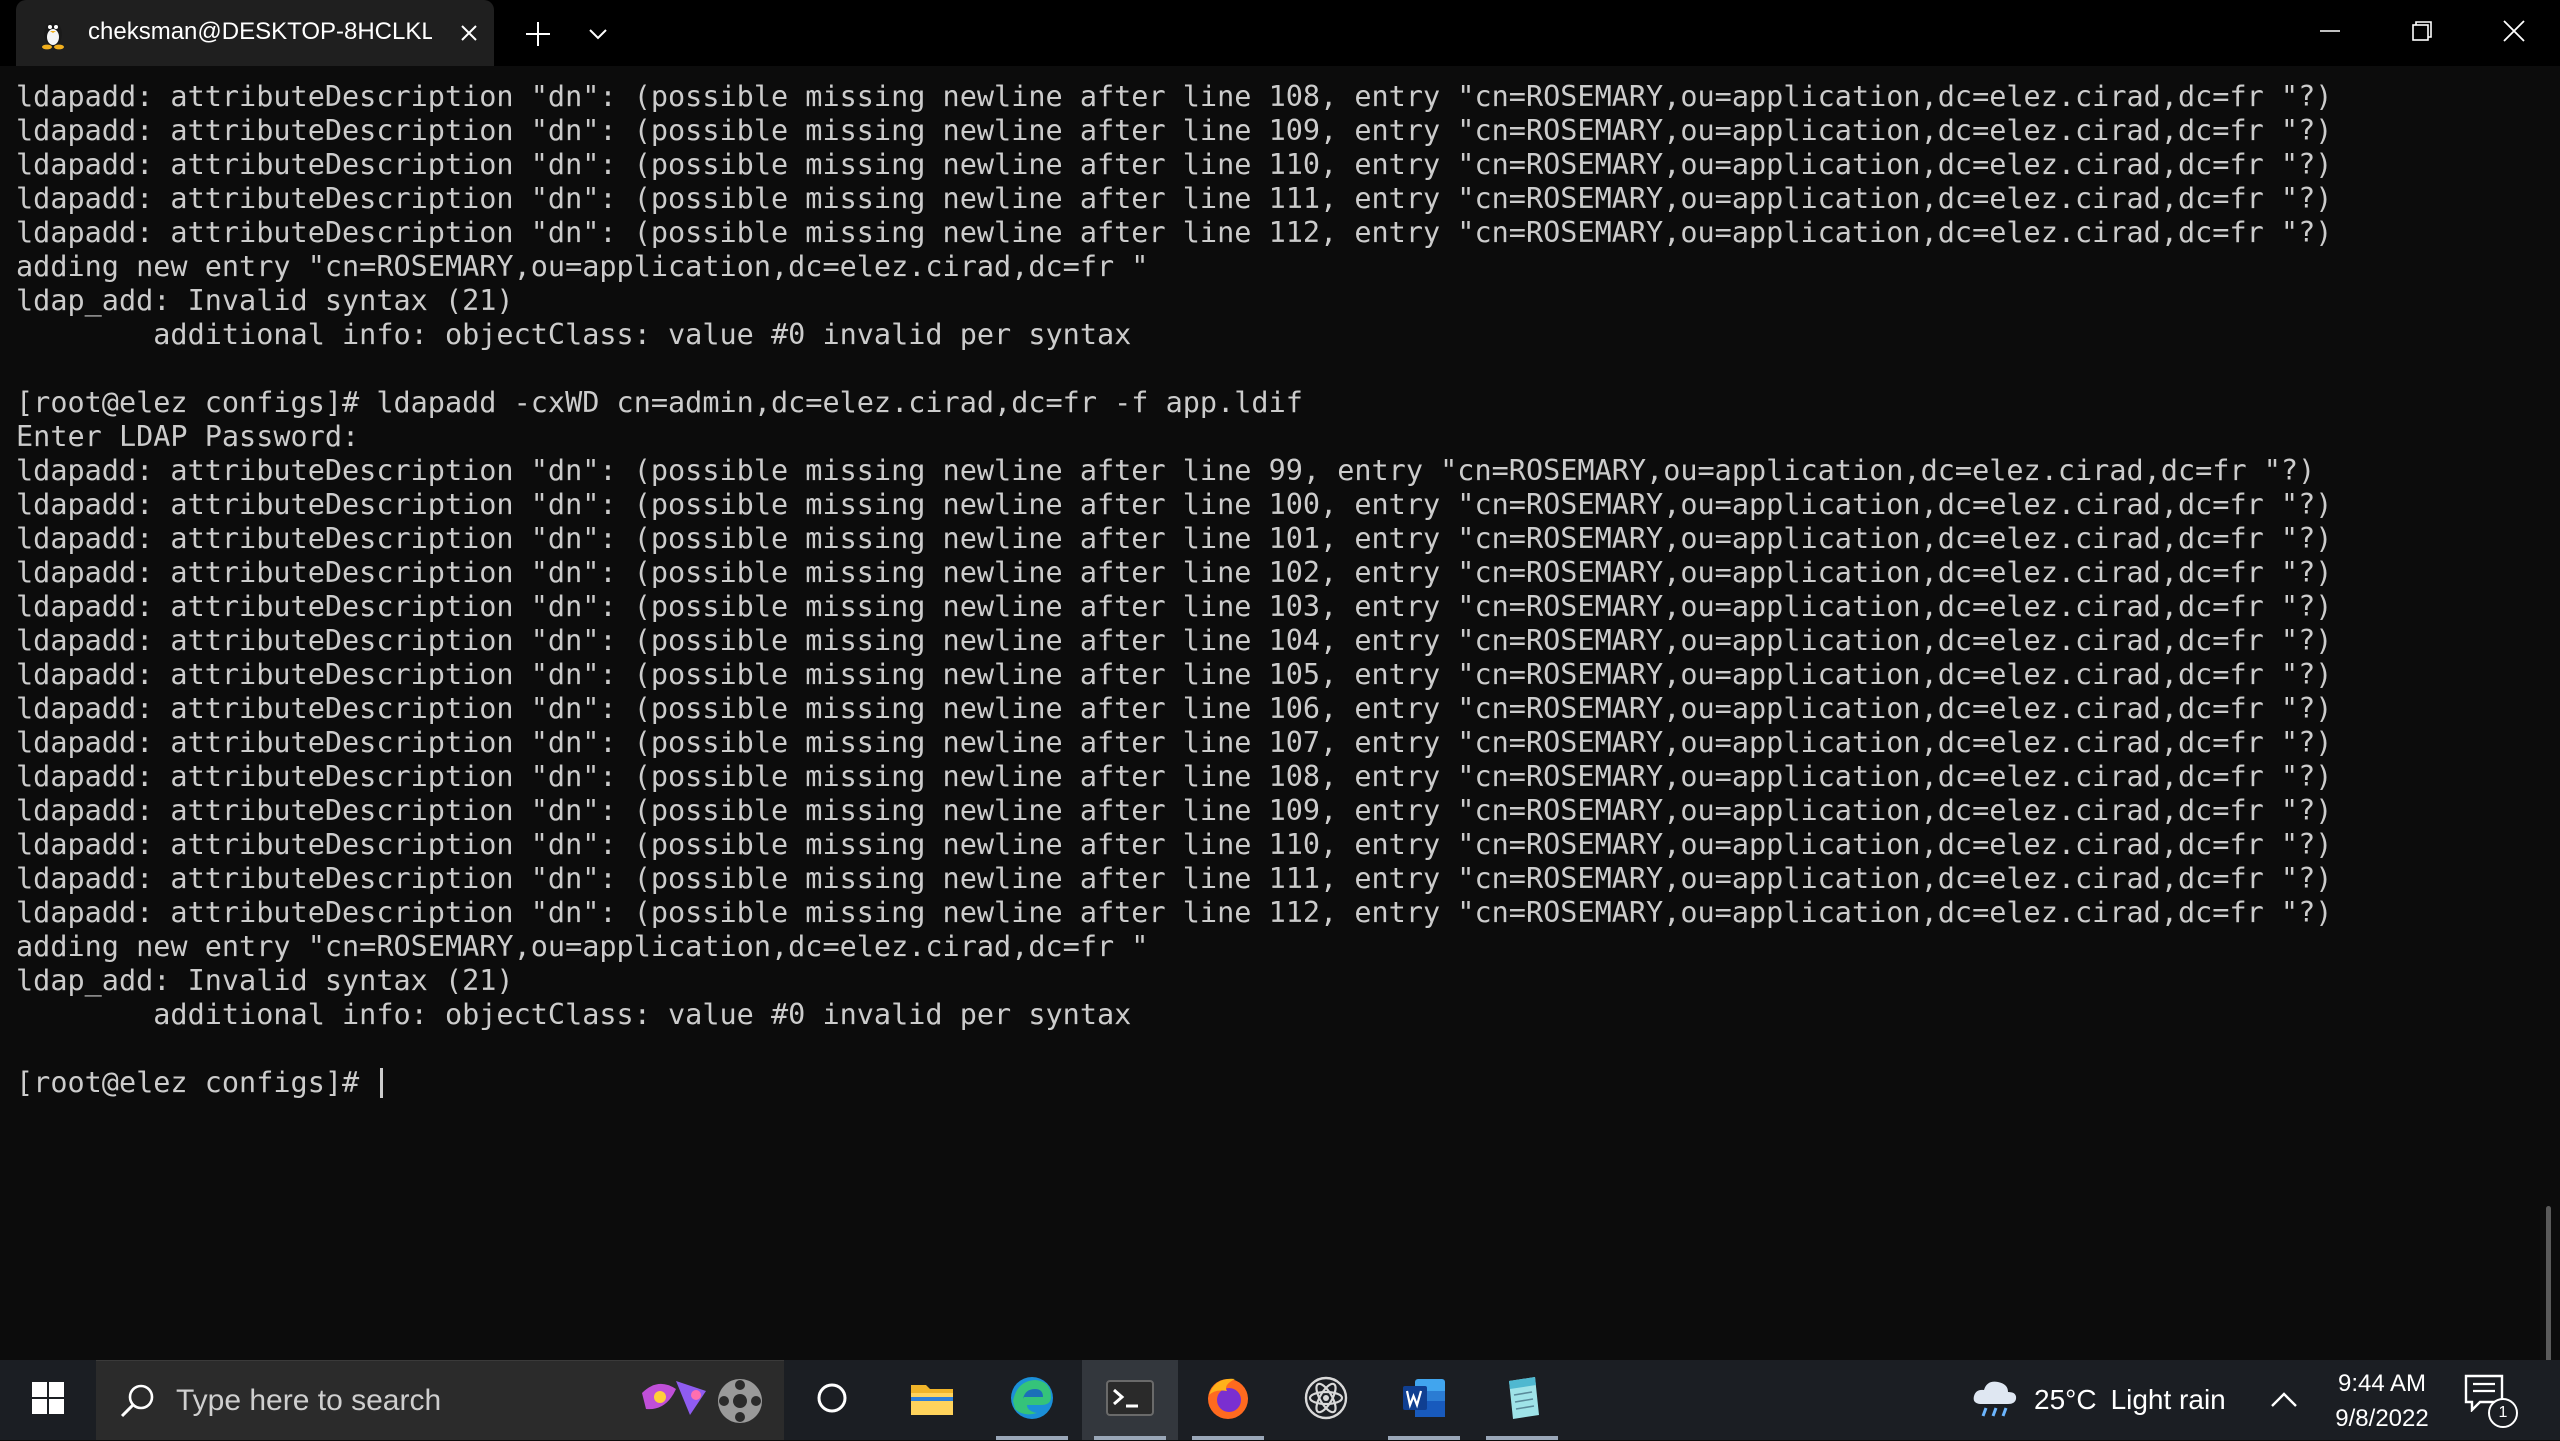 The width and height of the screenshot is (2560, 1441). I want to click on restore-icon, so click(2422, 31).